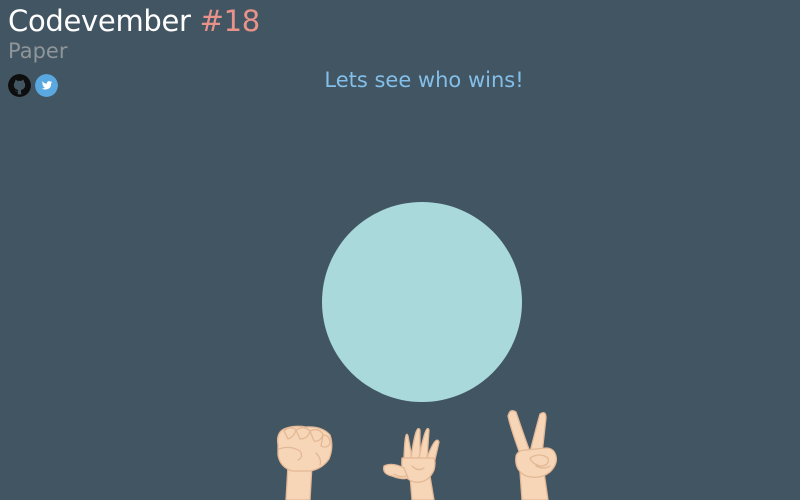 This screenshot has height=500, width=800. I want to click on game-prompt: Lets see who wins!, so click(424, 80).